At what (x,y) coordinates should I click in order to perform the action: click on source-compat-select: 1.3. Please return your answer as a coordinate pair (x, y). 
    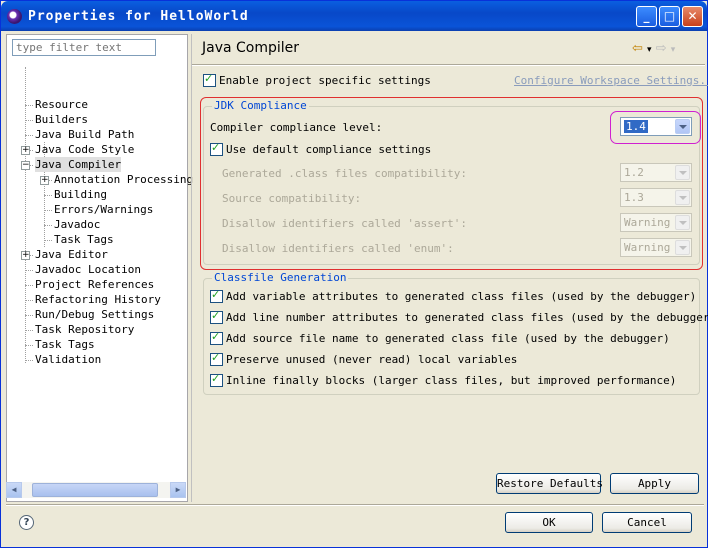
    Looking at the image, I should click on (656, 197).